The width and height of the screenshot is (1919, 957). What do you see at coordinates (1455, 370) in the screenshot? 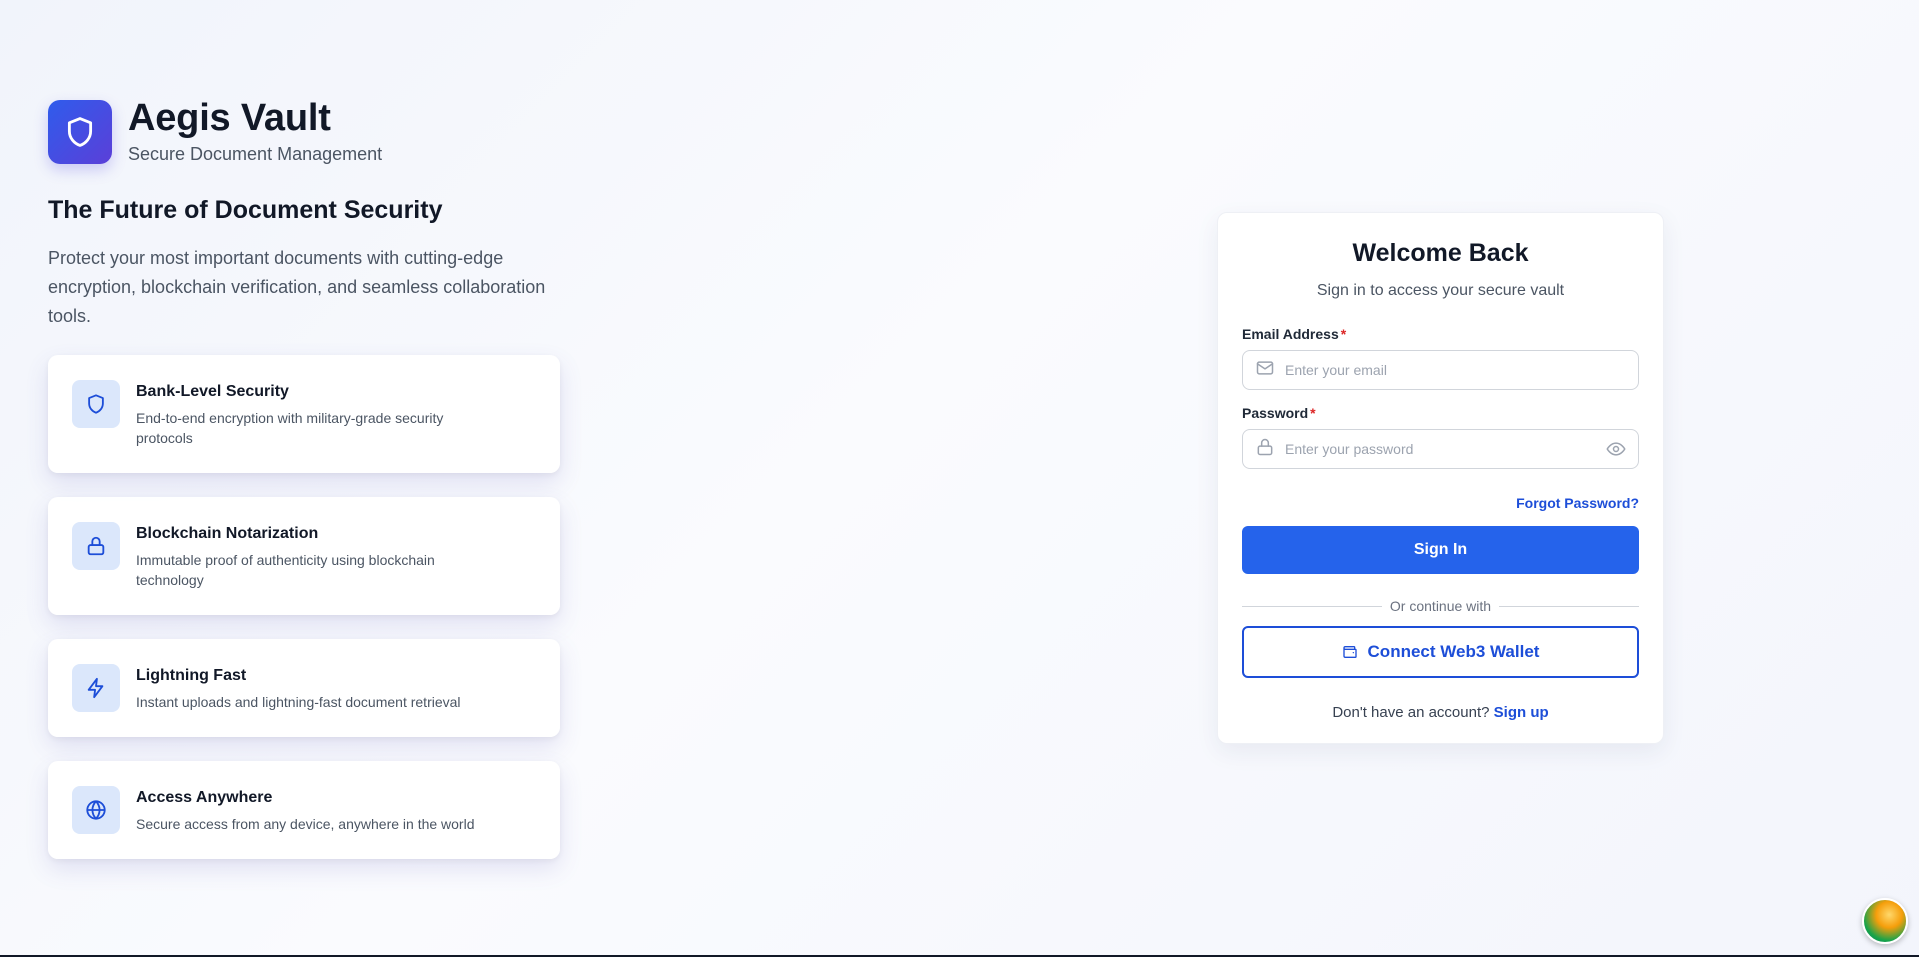
I see `email-input` at bounding box center [1455, 370].